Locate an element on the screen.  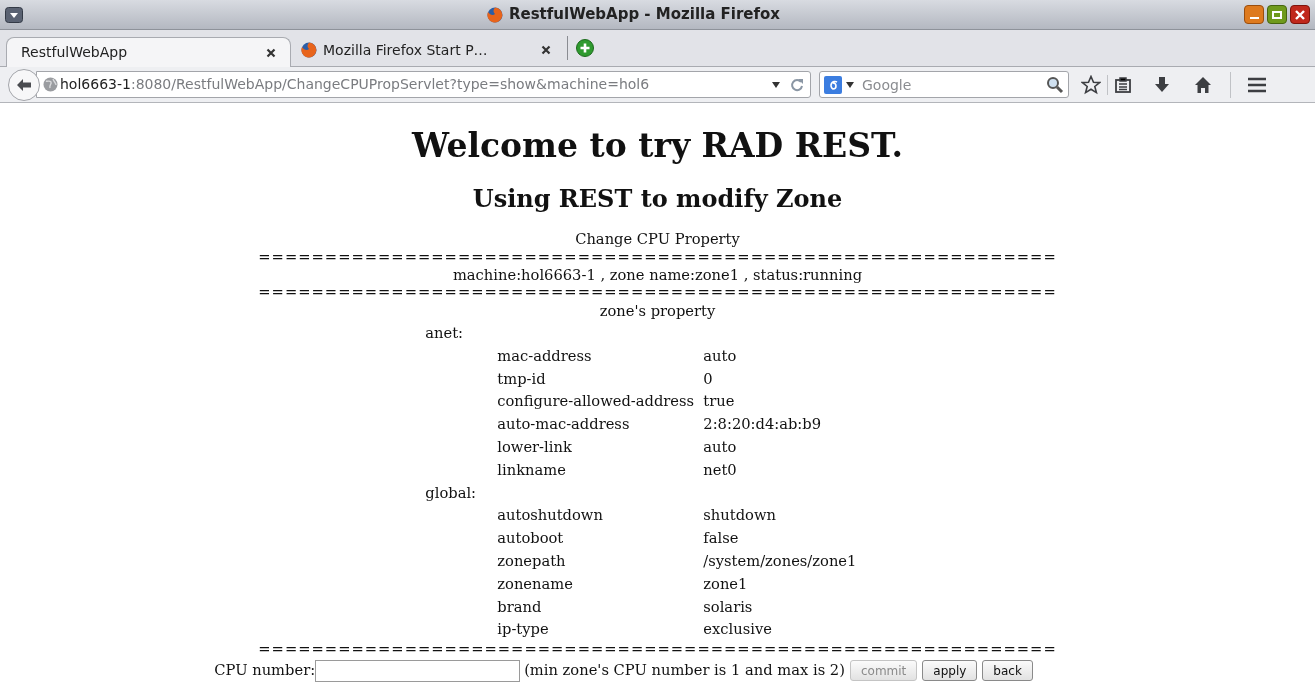
bookmark-star-icon is located at coordinates (1091, 84).